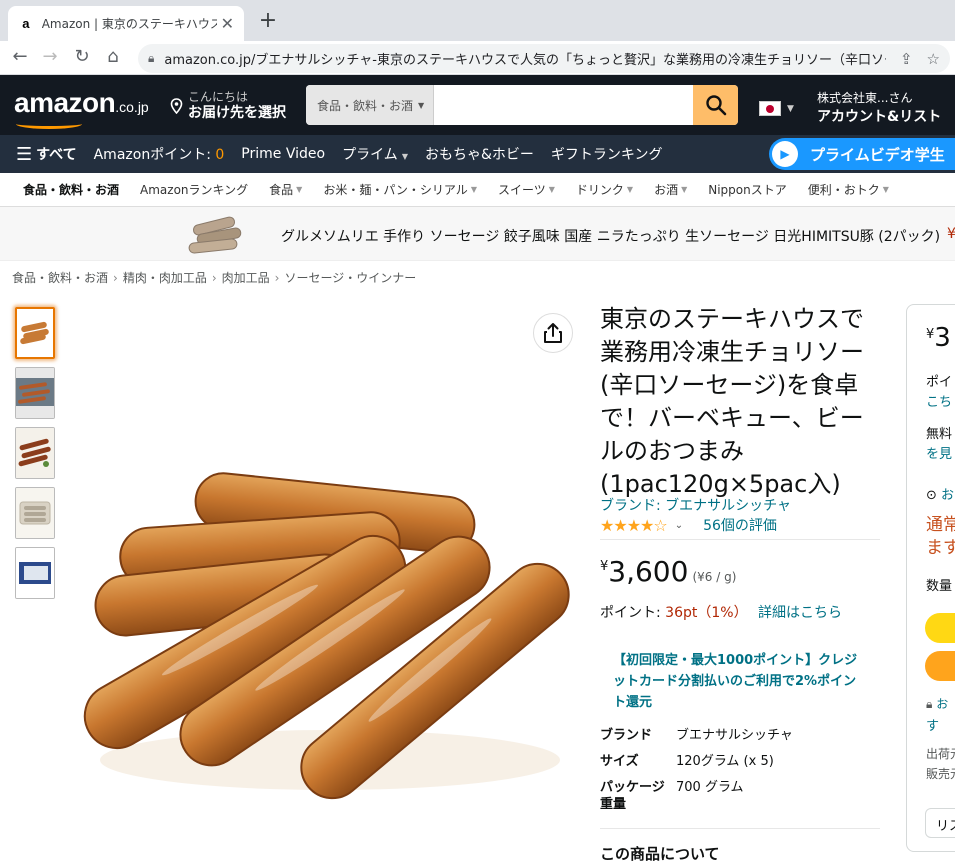 The width and height of the screenshot is (955, 864). Describe the element at coordinates (940, 754) in the screenshot. I see `ship-from-label: 出荷元` at that location.